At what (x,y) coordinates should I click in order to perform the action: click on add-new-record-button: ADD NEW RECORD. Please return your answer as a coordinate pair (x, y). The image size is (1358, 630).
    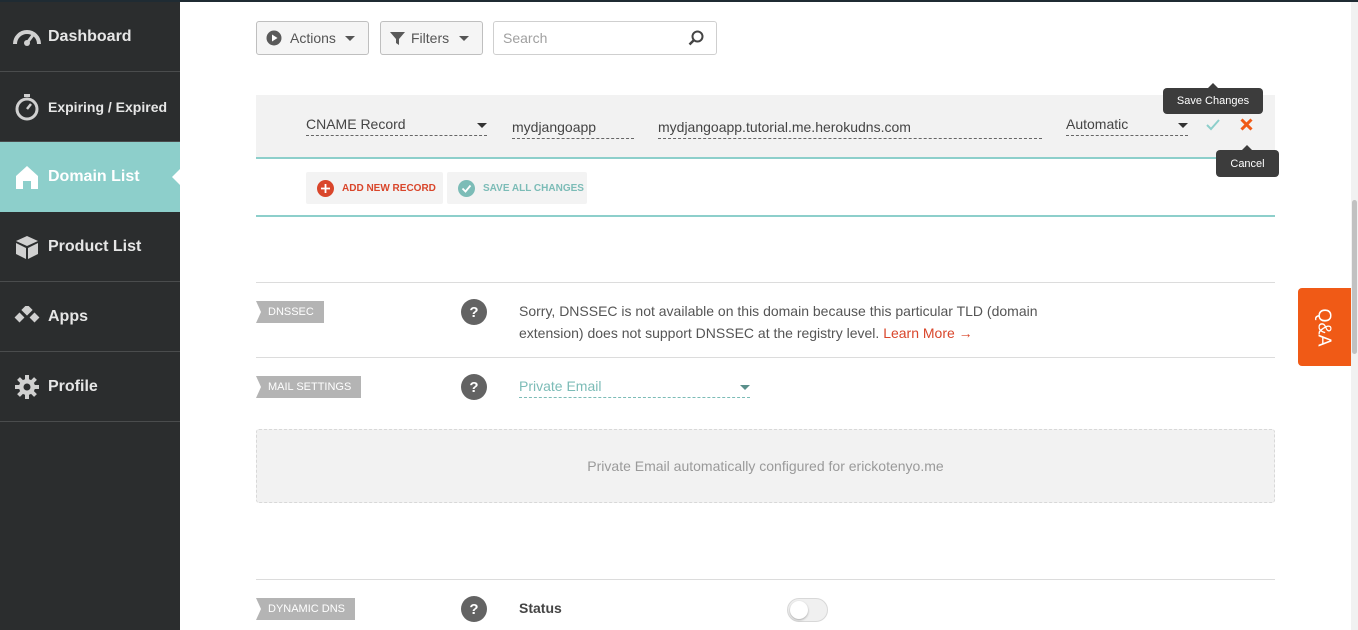
    Looking at the image, I should click on (374, 188).